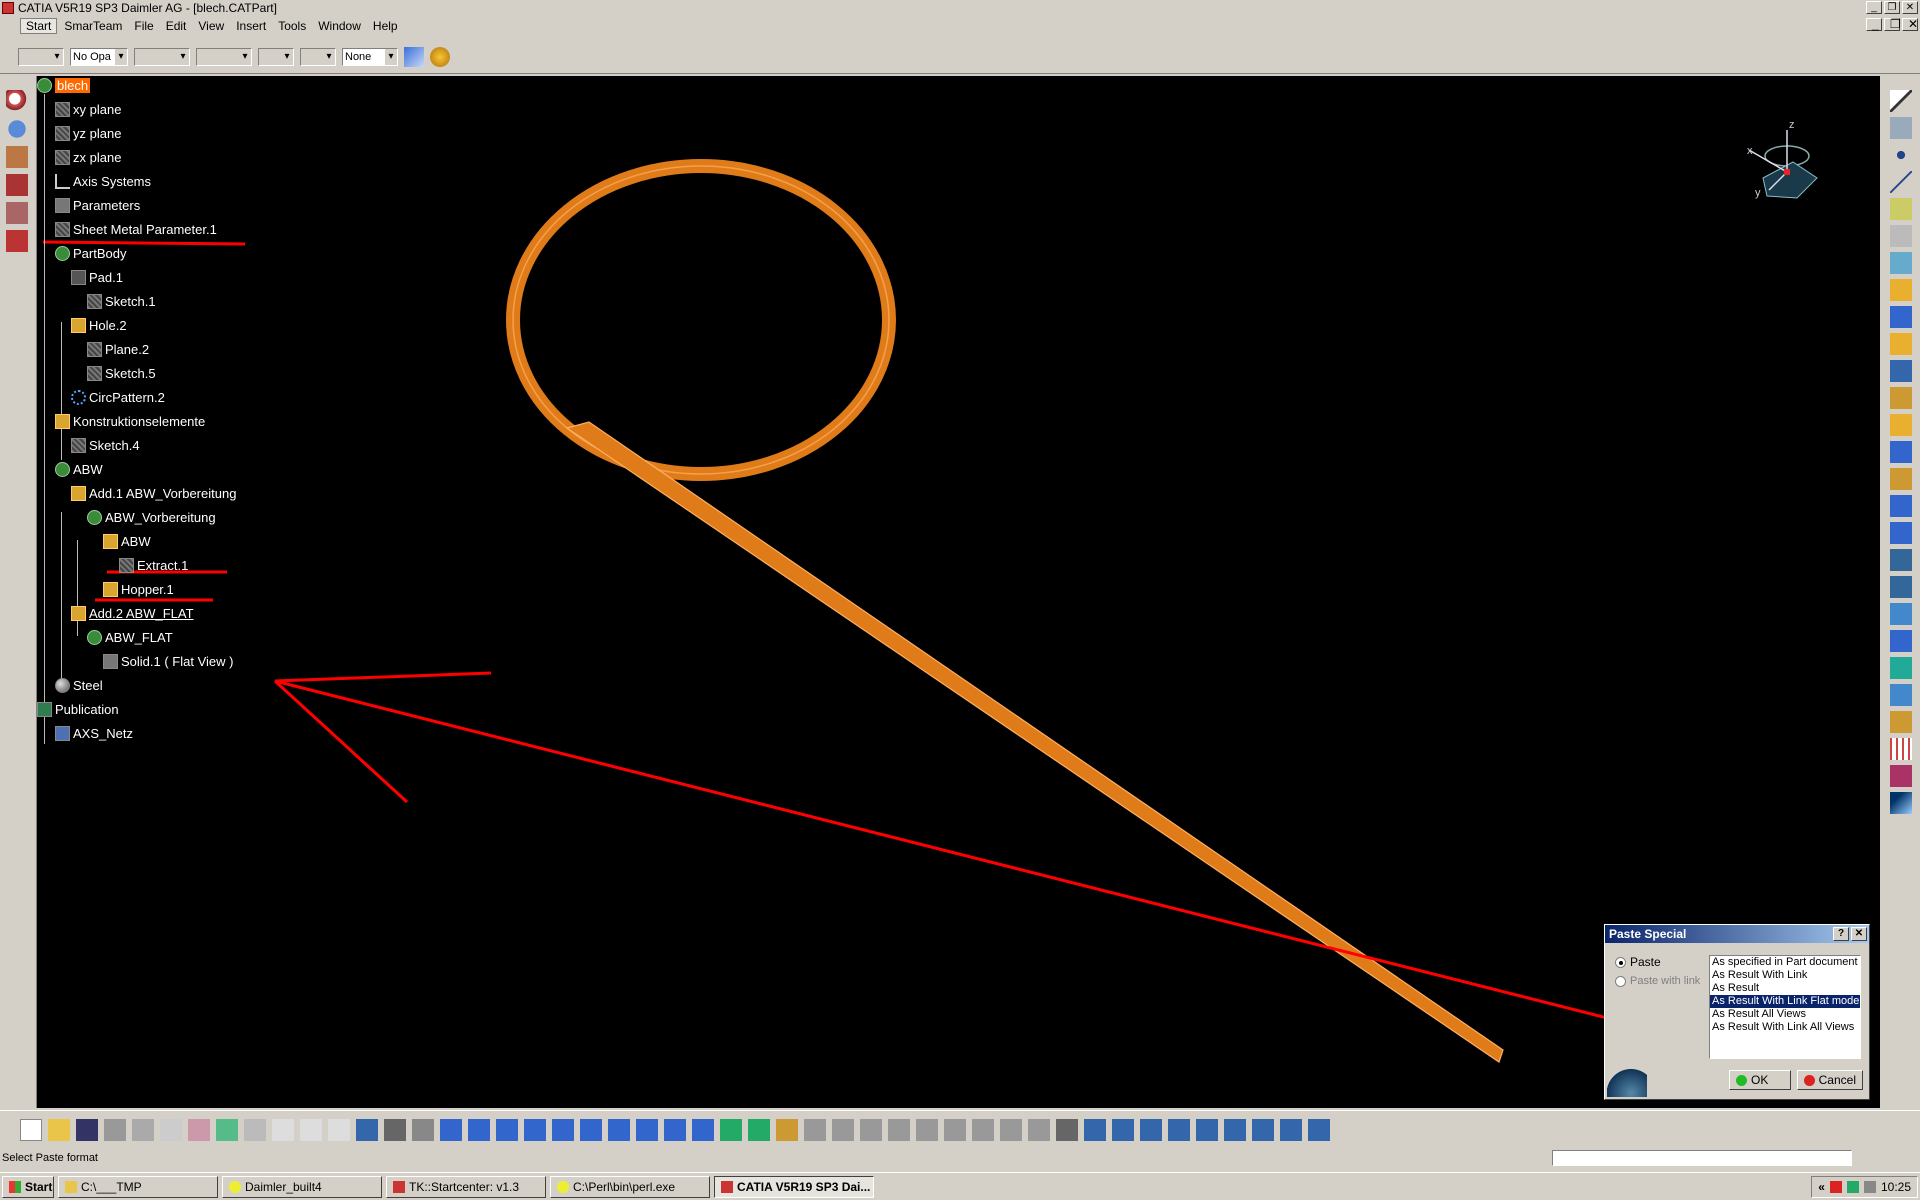  Describe the element at coordinates (1901, 344) in the screenshot. I see `fold-icon` at that location.